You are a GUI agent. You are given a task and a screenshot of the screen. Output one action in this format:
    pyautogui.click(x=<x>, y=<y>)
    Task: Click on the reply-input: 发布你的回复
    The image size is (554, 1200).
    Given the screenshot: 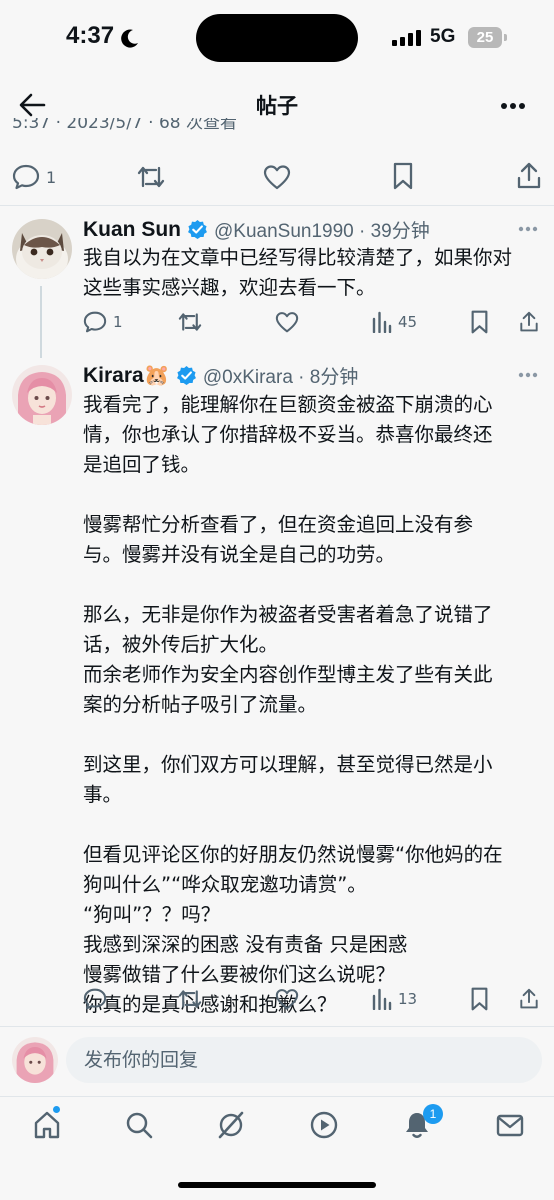 What is the action you would take?
    pyautogui.click(x=304, y=1060)
    